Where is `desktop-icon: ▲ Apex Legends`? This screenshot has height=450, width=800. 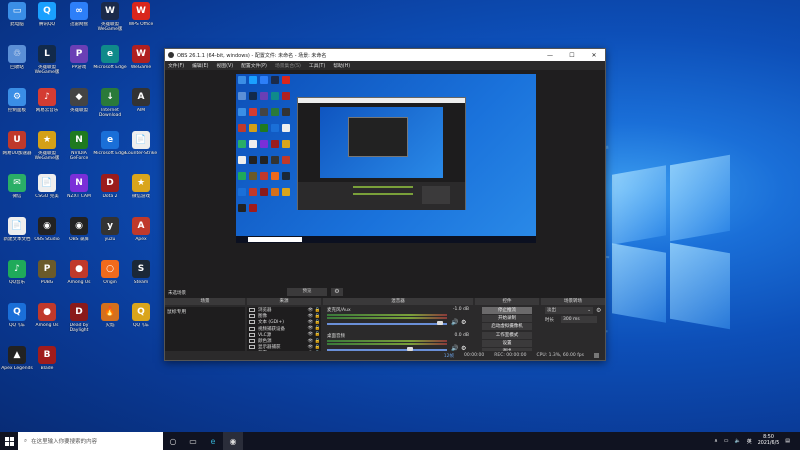 desktop-icon: ▲ Apex Legends is located at coordinates (17, 365).